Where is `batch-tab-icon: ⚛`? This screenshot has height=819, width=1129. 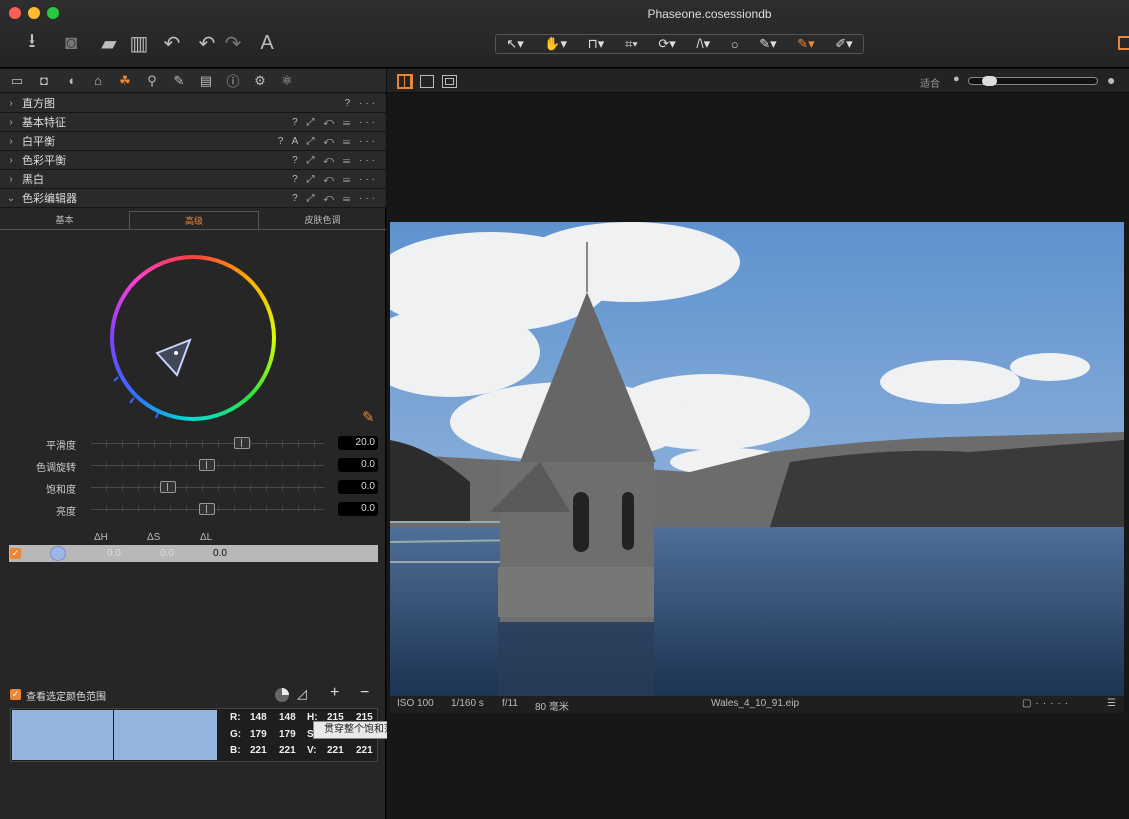
batch-tab-icon: ⚛ is located at coordinates (287, 81).